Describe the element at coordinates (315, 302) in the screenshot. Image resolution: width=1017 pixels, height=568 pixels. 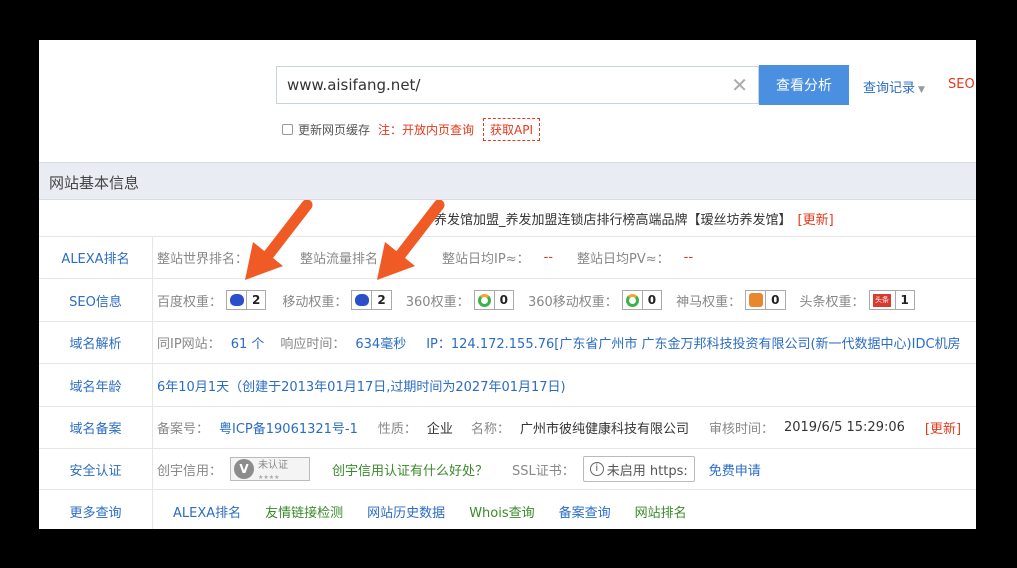
I see `mobile-weight-label: 移动权重：` at that location.